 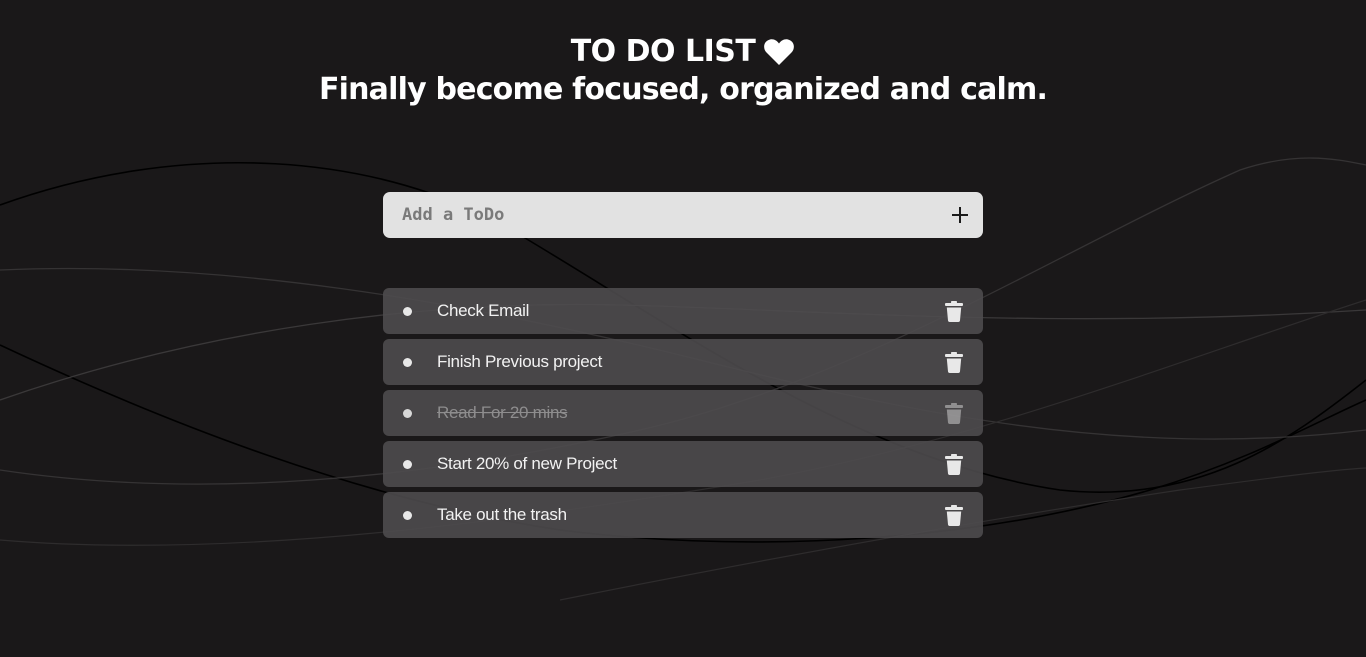 What do you see at coordinates (483, 310) in the screenshot?
I see `todo-text: Check Email` at bounding box center [483, 310].